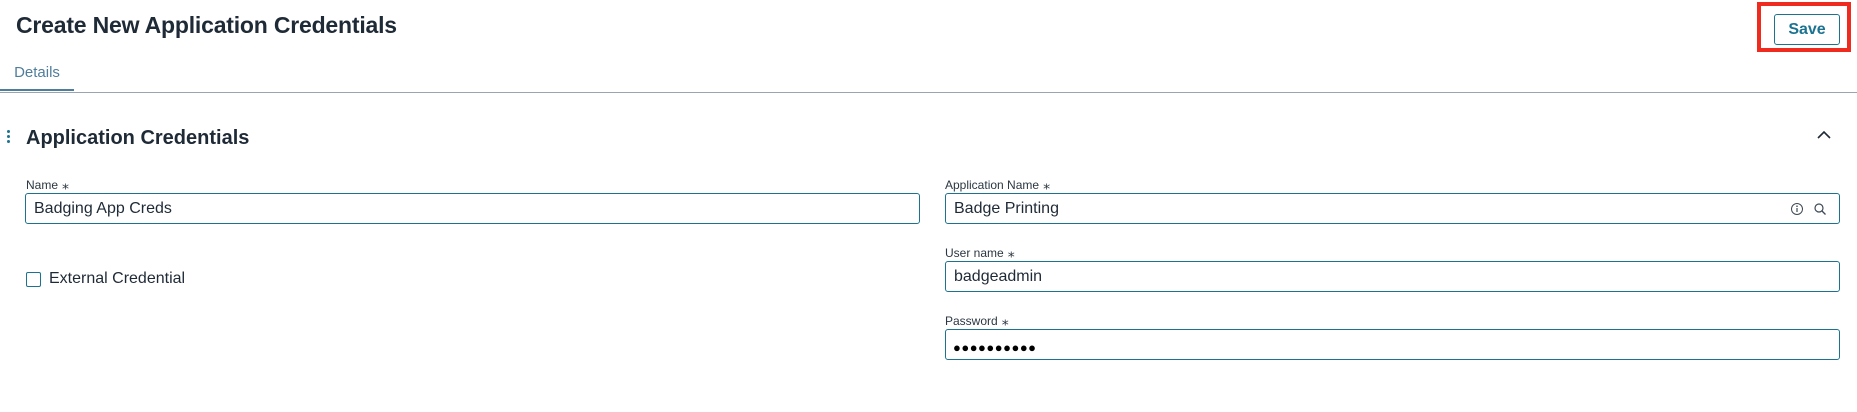  Describe the element at coordinates (472, 208) in the screenshot. I see `name-input` at that location.